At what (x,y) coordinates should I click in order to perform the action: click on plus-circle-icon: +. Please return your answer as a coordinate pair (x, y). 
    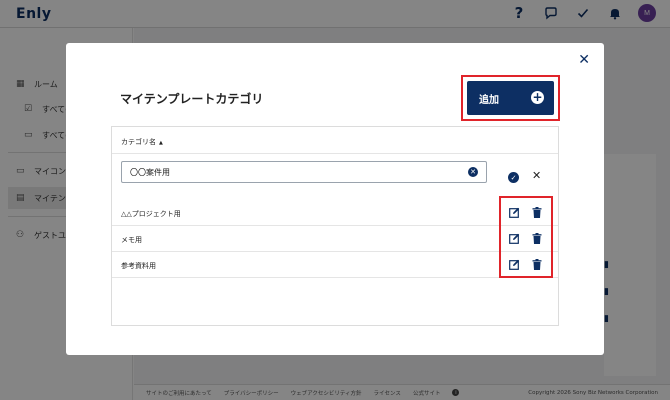
    Looking at the image, I should click on (537, 97).